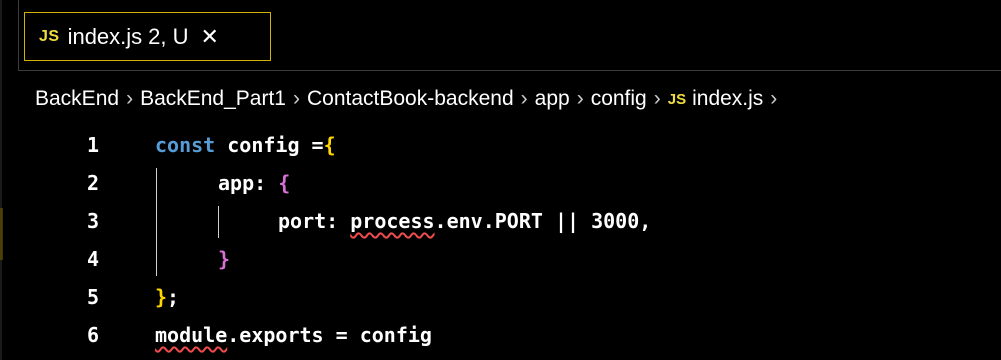 This screenshot has height=360, width=1001. I want to click on breadcrumb-item-backend-part1: BackEnd_Part1, so click(213, 99).